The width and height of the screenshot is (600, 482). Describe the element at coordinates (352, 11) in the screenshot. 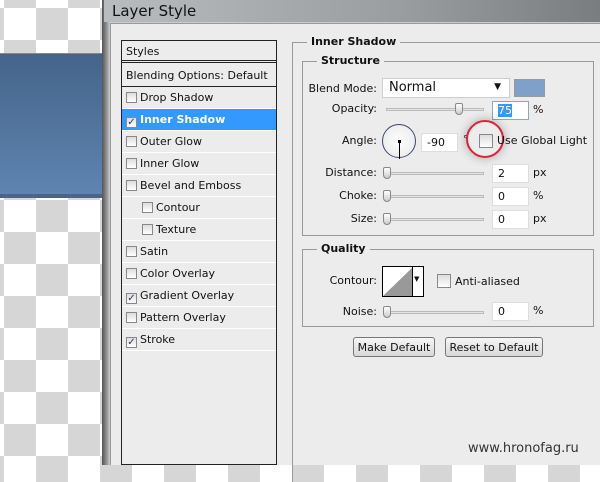

I see `dialog-title: Layer Style` at that location.